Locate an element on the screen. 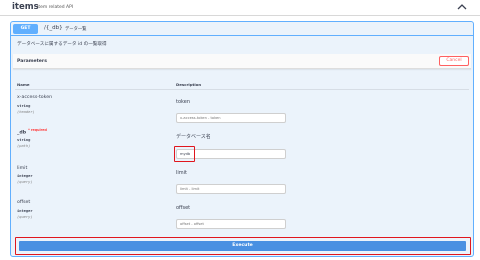 The height and width of the screenshot is (260, 480). x-access-token-input is located at coordinates (231, 118).